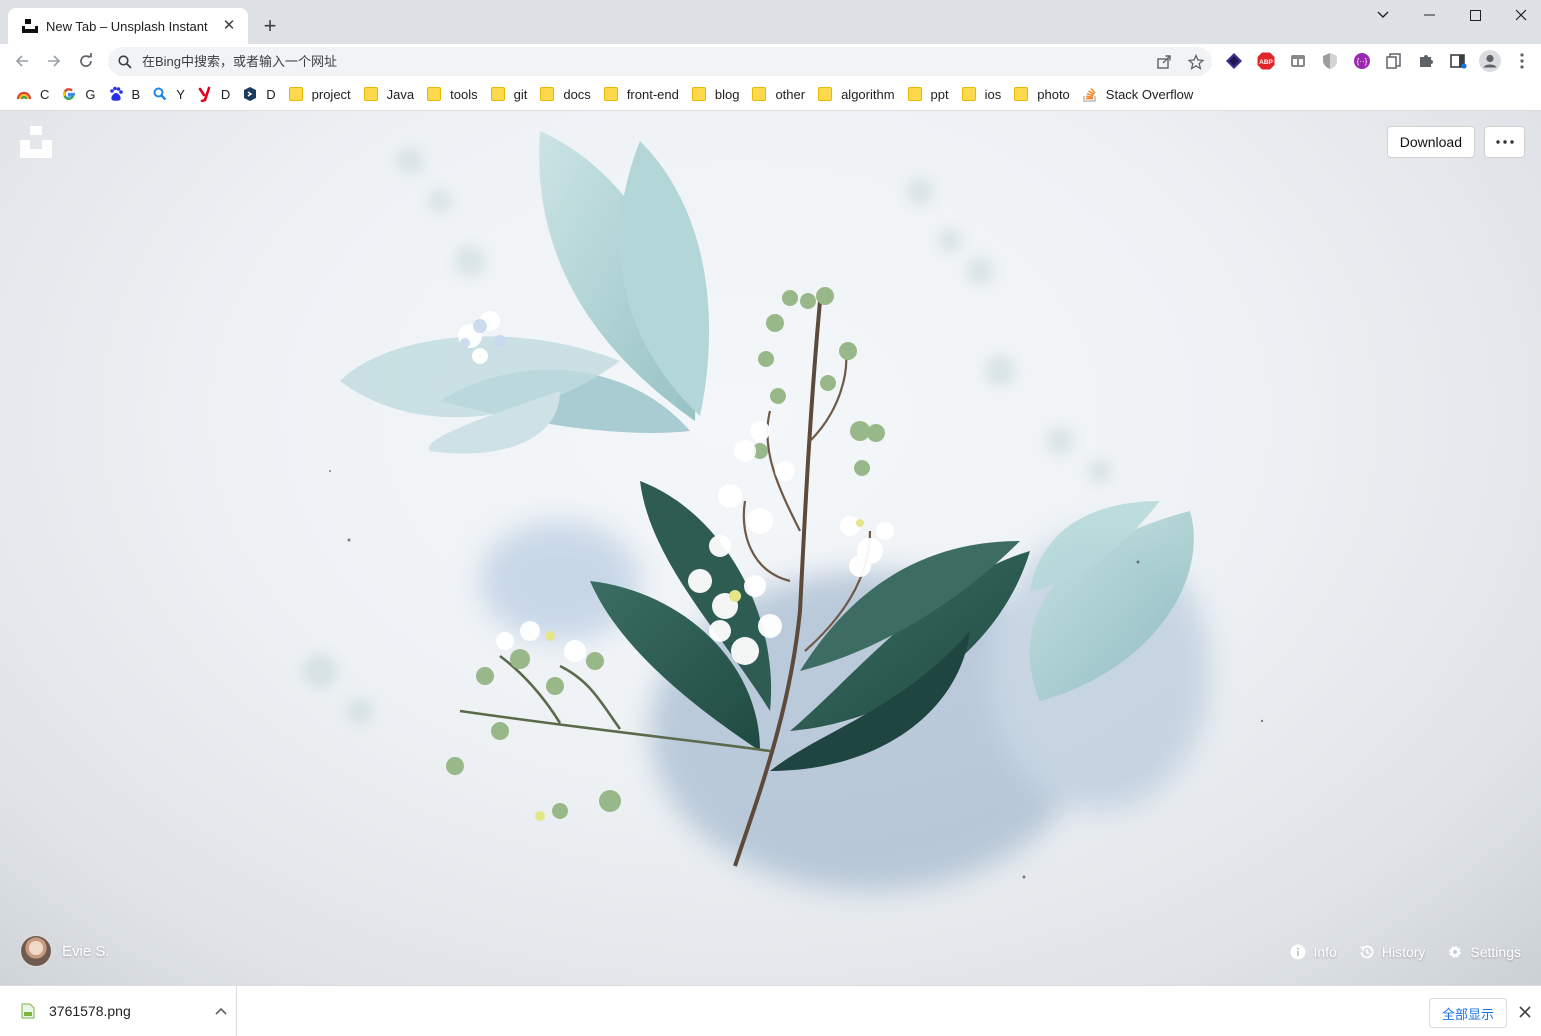  What do you see at coordinates (1330, 61) in the screenshot?
I see `shield-extension-icon` at bounding box center [1330, 61].